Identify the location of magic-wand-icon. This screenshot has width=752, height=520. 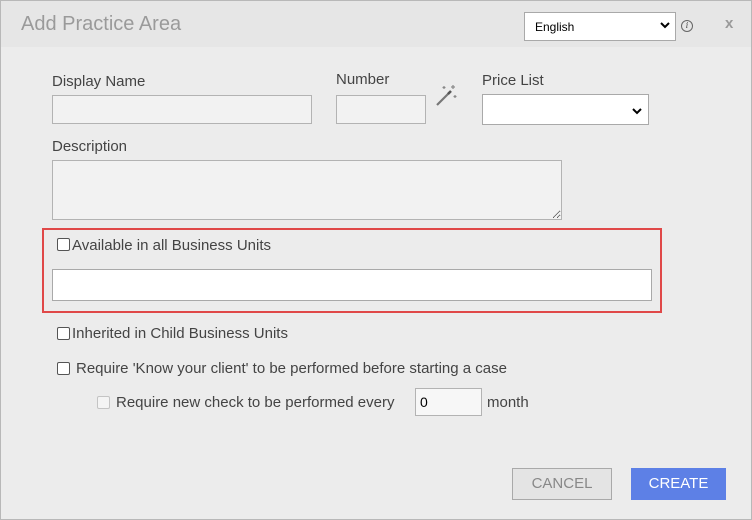
(446, 96).